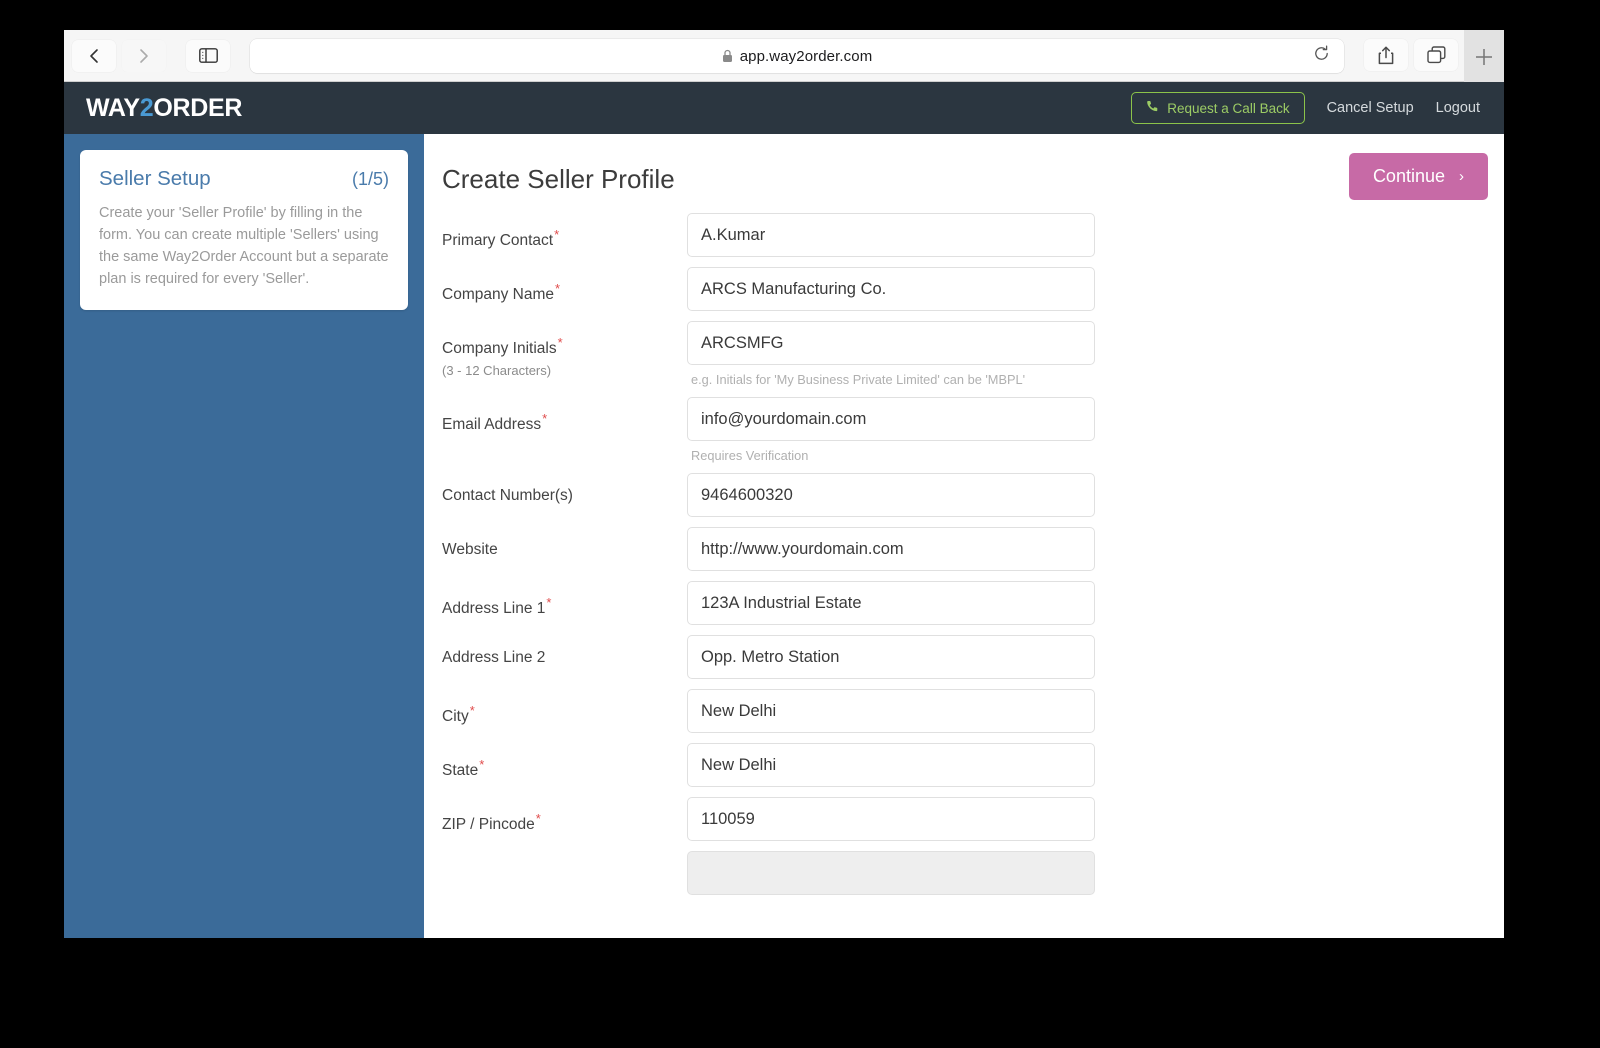 The image size is (1600, 1048). I want to click on field-label-company-initials: Company Initials*, so click(564, 346).